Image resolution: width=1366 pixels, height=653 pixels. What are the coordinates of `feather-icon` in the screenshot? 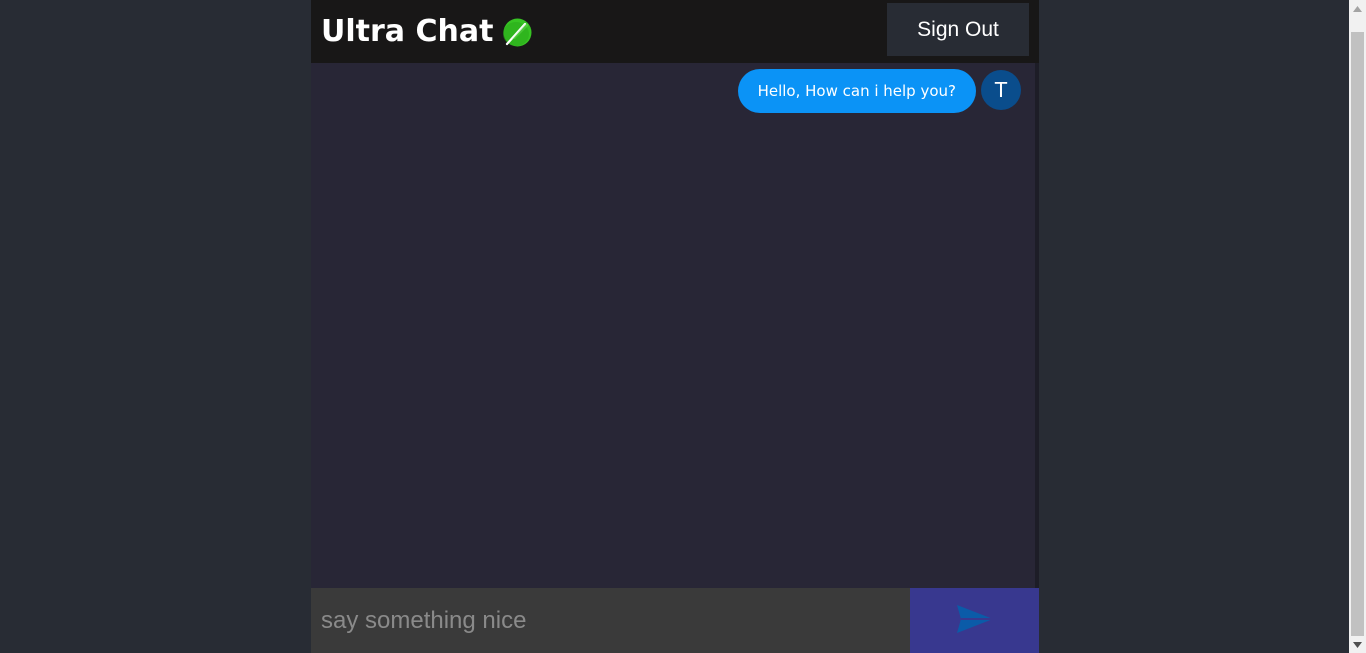 It's located at (517, 32).